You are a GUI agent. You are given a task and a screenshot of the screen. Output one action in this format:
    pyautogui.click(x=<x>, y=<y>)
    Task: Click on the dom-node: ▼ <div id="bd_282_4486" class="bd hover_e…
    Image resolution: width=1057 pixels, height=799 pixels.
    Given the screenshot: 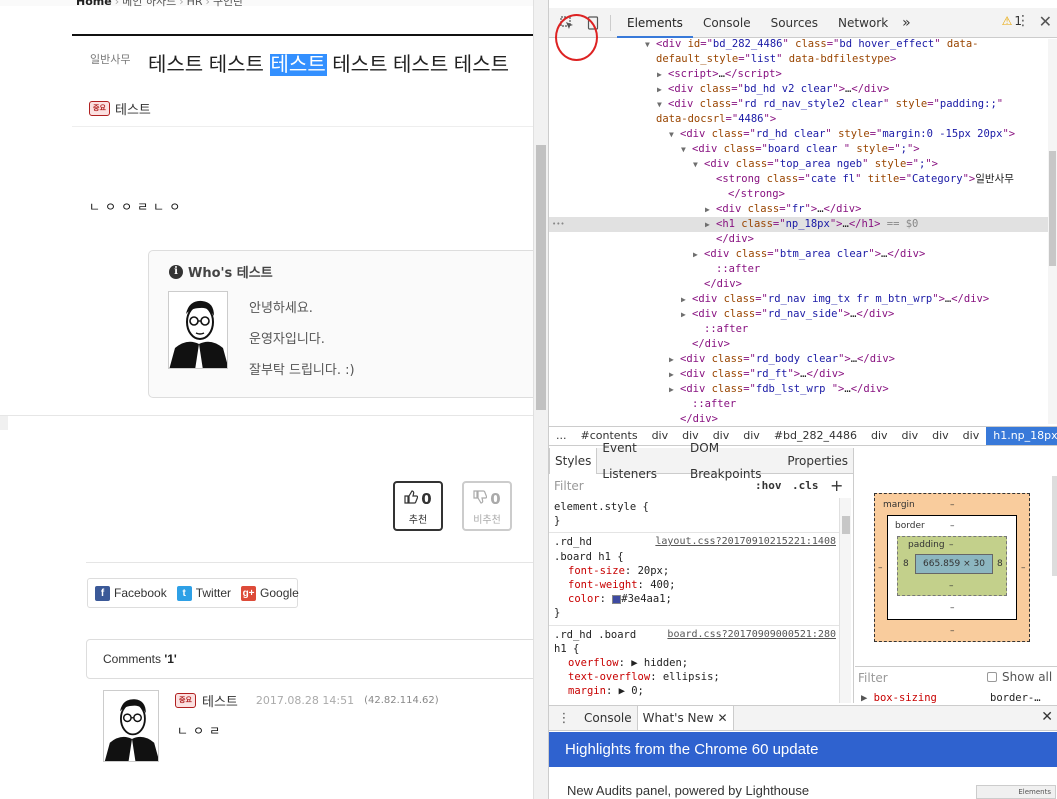 What is the action you would take?
    pyautogui.click(x=801, y=45)
    